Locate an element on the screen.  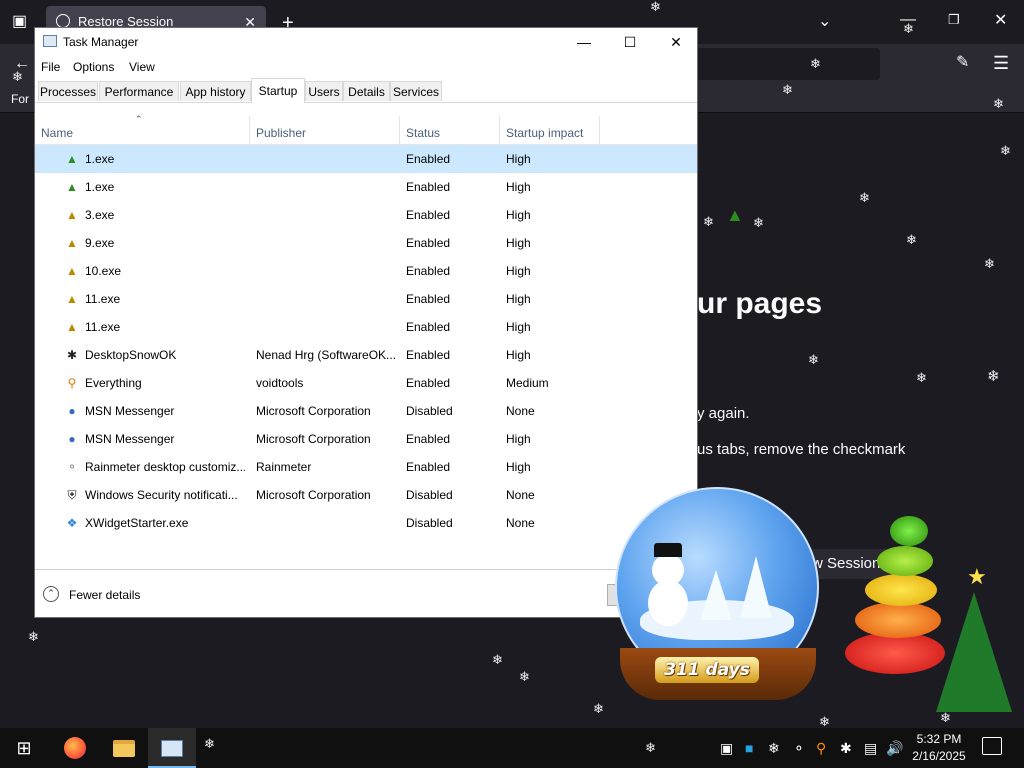
snowman-head is located at coordinates (668, 570).